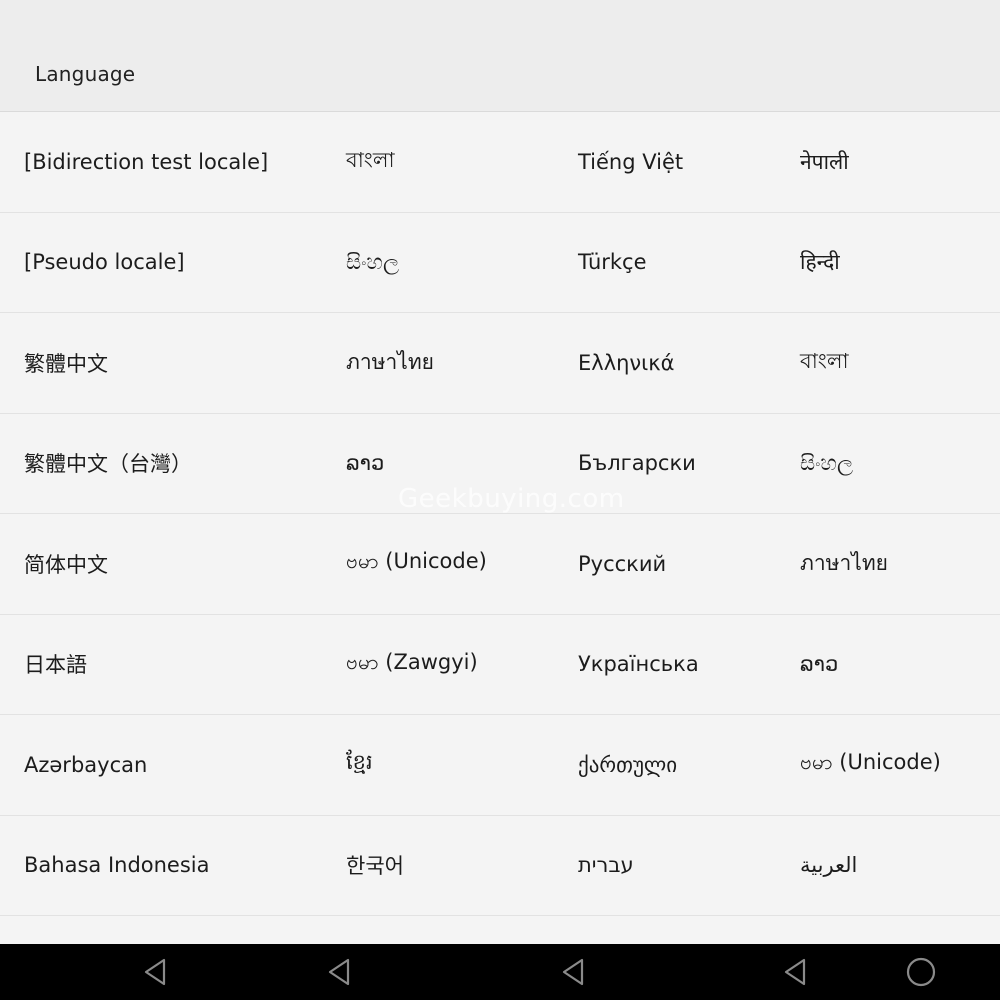  I want to click on language-item: [Bidirection test locale], so click(161, 162).